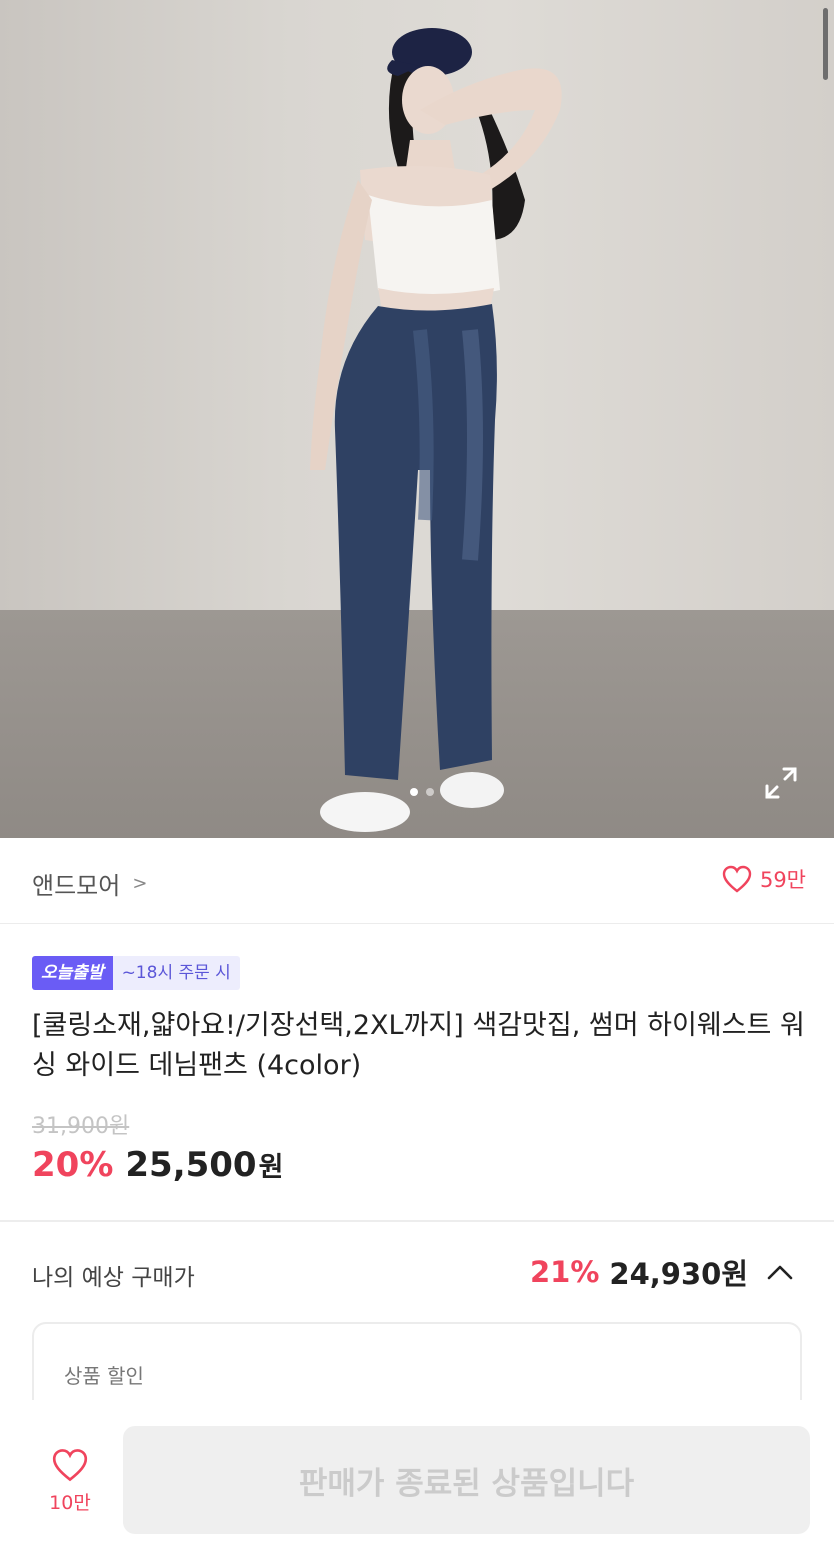  I want to click on expected-discount-percent: 21%, so click(564, 1272).